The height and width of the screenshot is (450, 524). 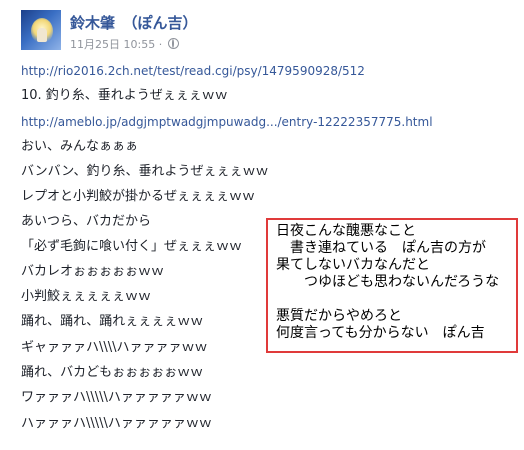 What do you see at coordinates (124, 95) in the screenshot?
I see `post-text-line: 10. 釣り糸、垂れようぜぇぇぇｗｗ` at bounding box center [124, 95].